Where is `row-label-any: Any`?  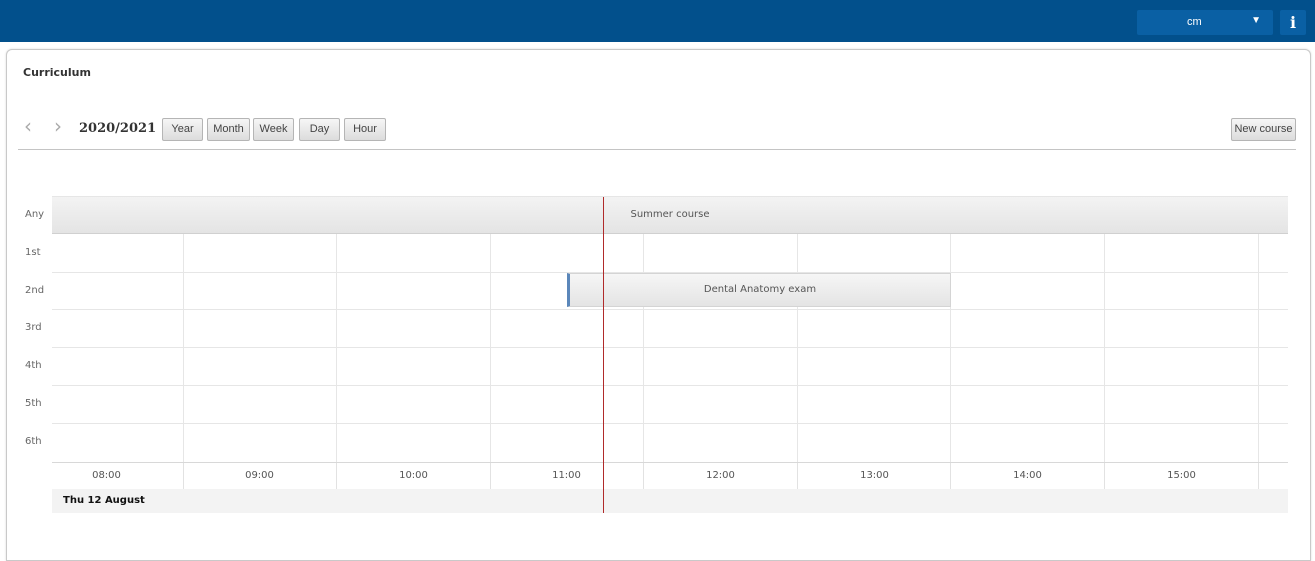
row-label-any: Any is located at coordinates (35, 214).